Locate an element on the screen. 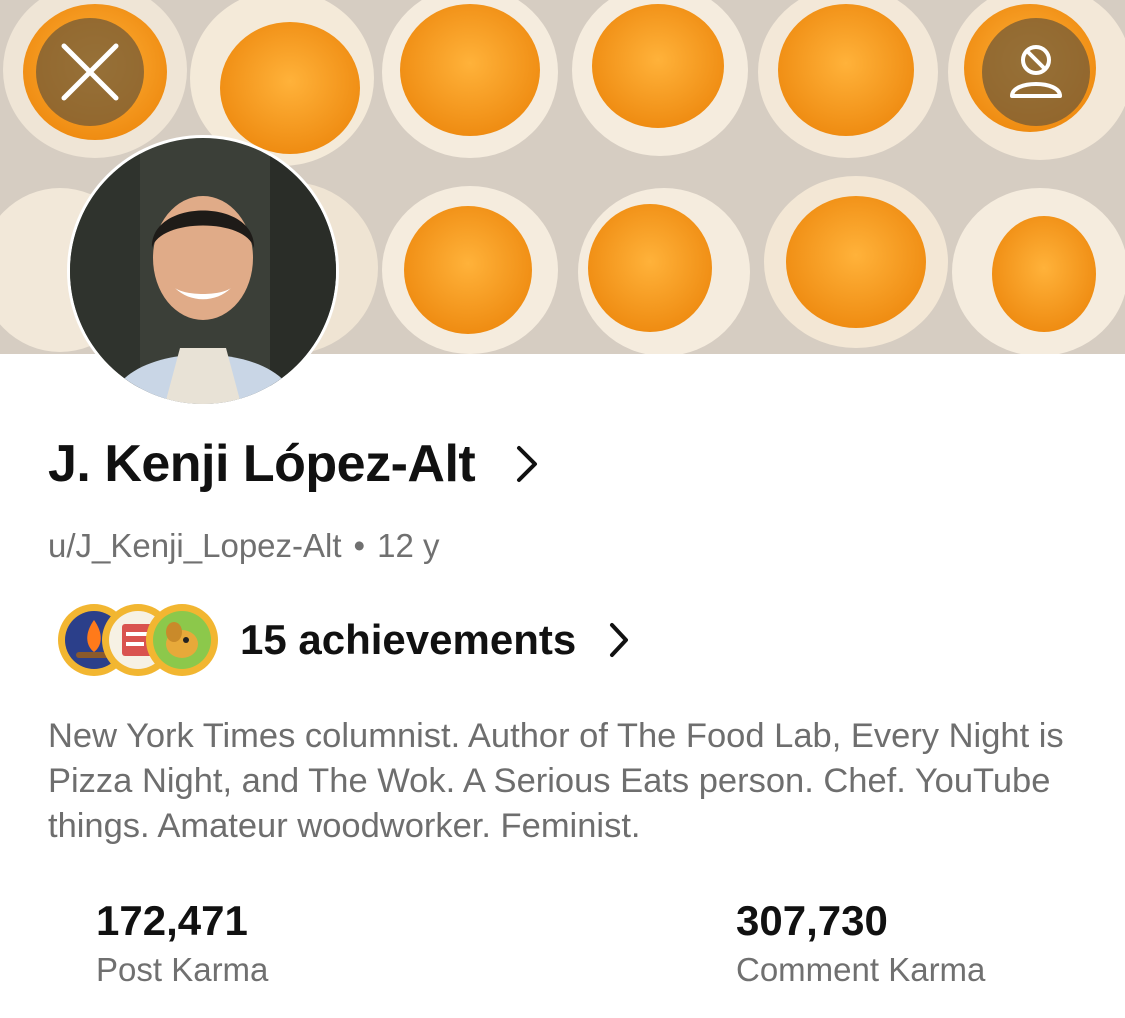 The height and width of the screenshot is (1018, 1125). profile-meta: u/J_Kenji_Lopez-Alt • 12 y is located at coordinates (243, 546).